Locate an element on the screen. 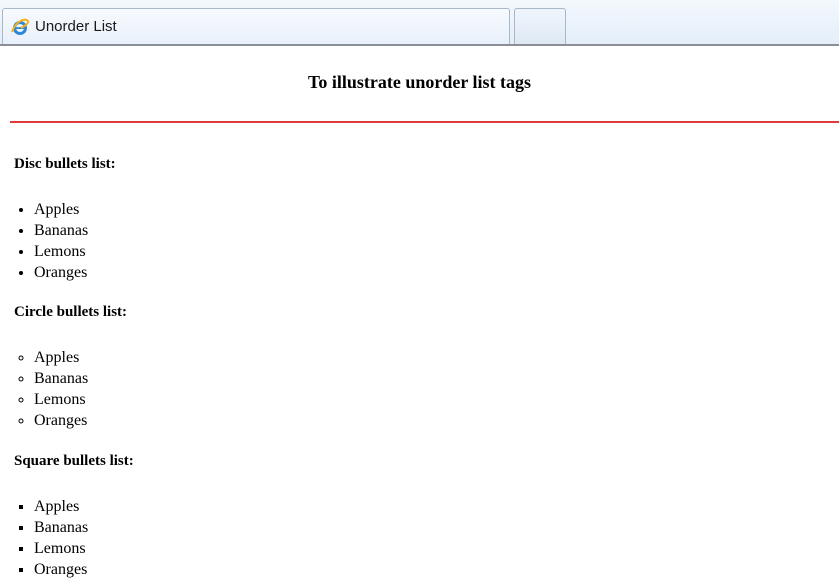 The width and height of the screenshot is (839, 580). page-title: To illustrate unorder list tags is located at coordinates (419, 82).